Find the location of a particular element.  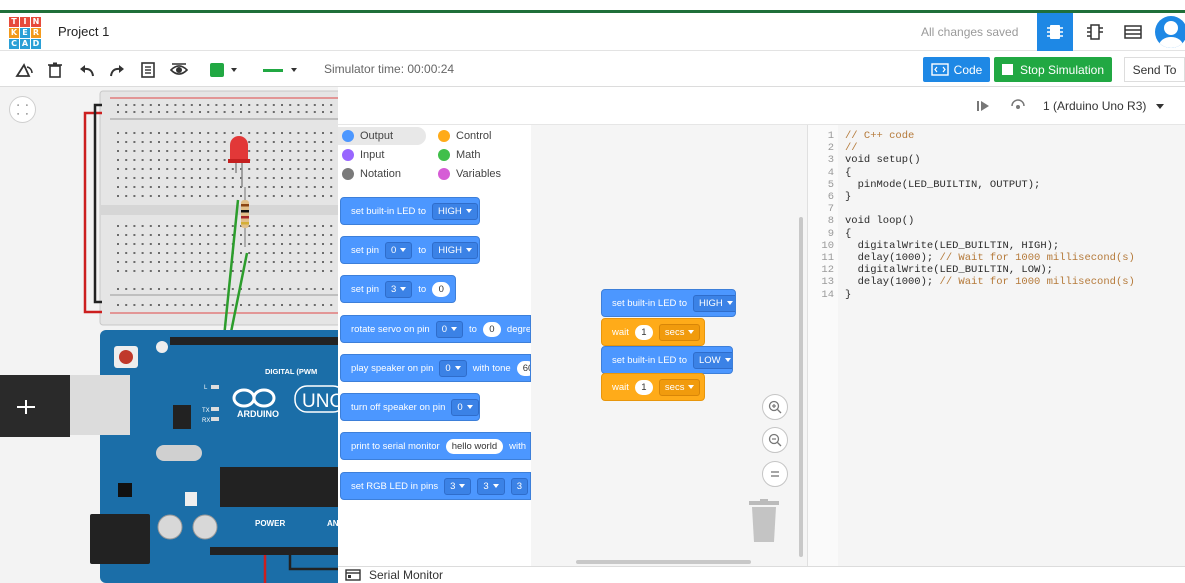

trash-can-icon is located at coordinates (764, 521).